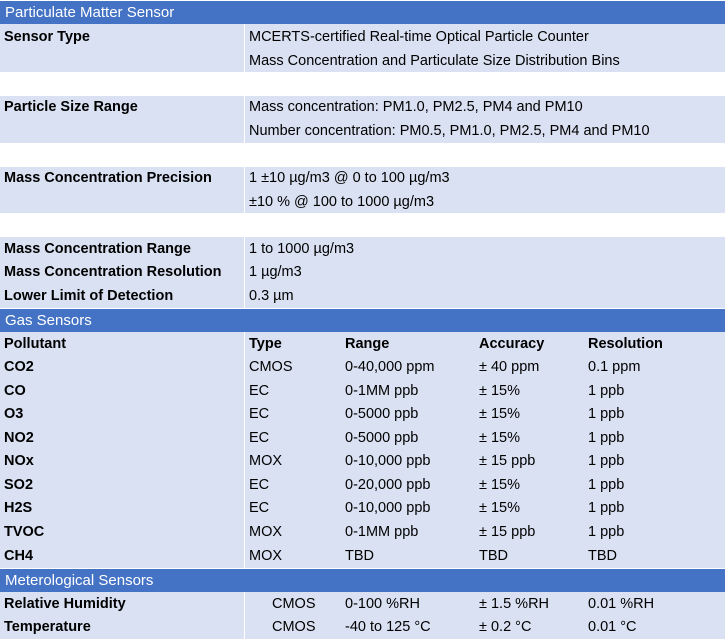 The height and width of the screenshot is (639, 725). What do you see at coordinates (493, 556) in the screenshot?
I see `gas-accuracy: TBD` at bounding box center [493, 556].